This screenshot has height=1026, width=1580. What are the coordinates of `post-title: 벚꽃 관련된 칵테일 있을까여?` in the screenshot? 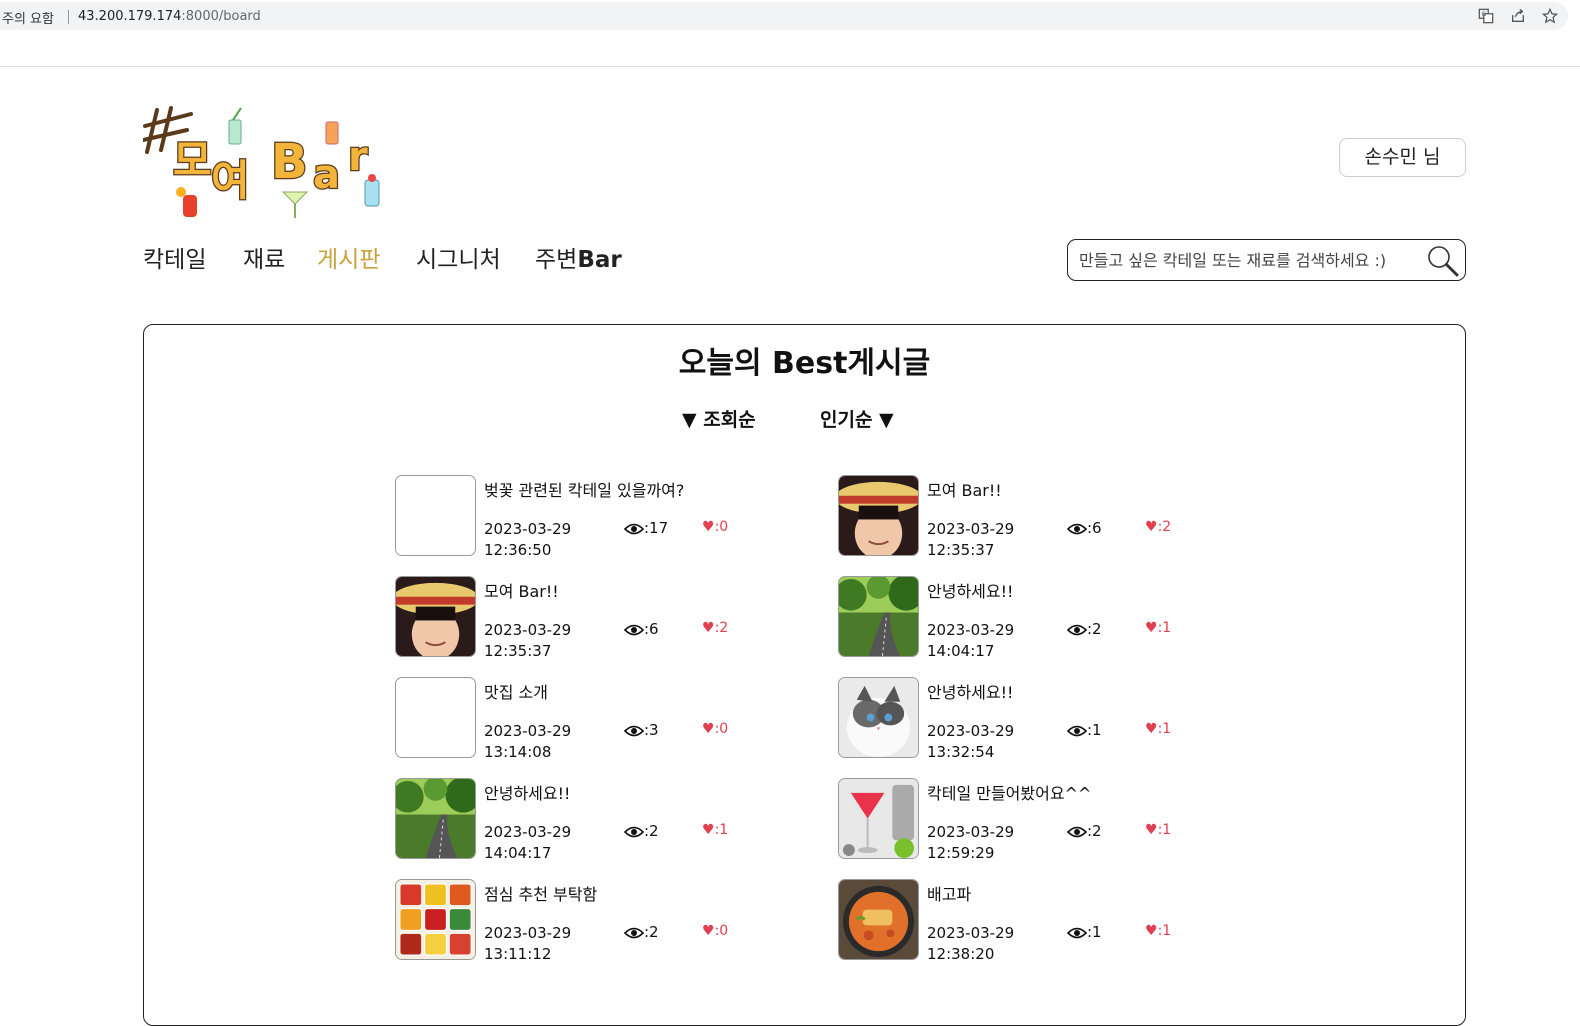 It's located at (584, 489).